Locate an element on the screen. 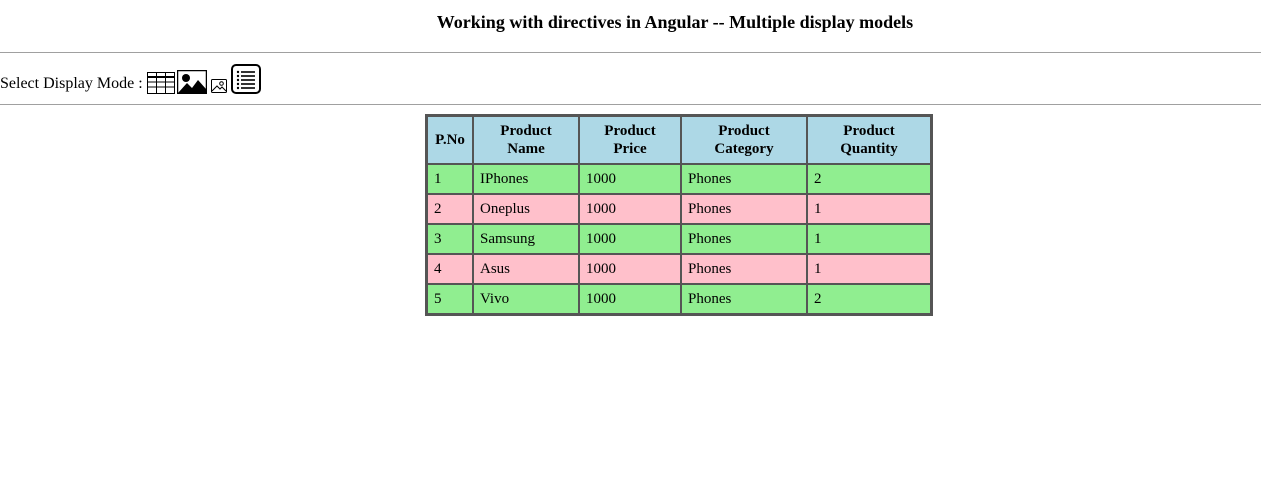 The width and height of the screenshot is (1261, 478). large-image-view-icon is located at coordinates (191, 82).